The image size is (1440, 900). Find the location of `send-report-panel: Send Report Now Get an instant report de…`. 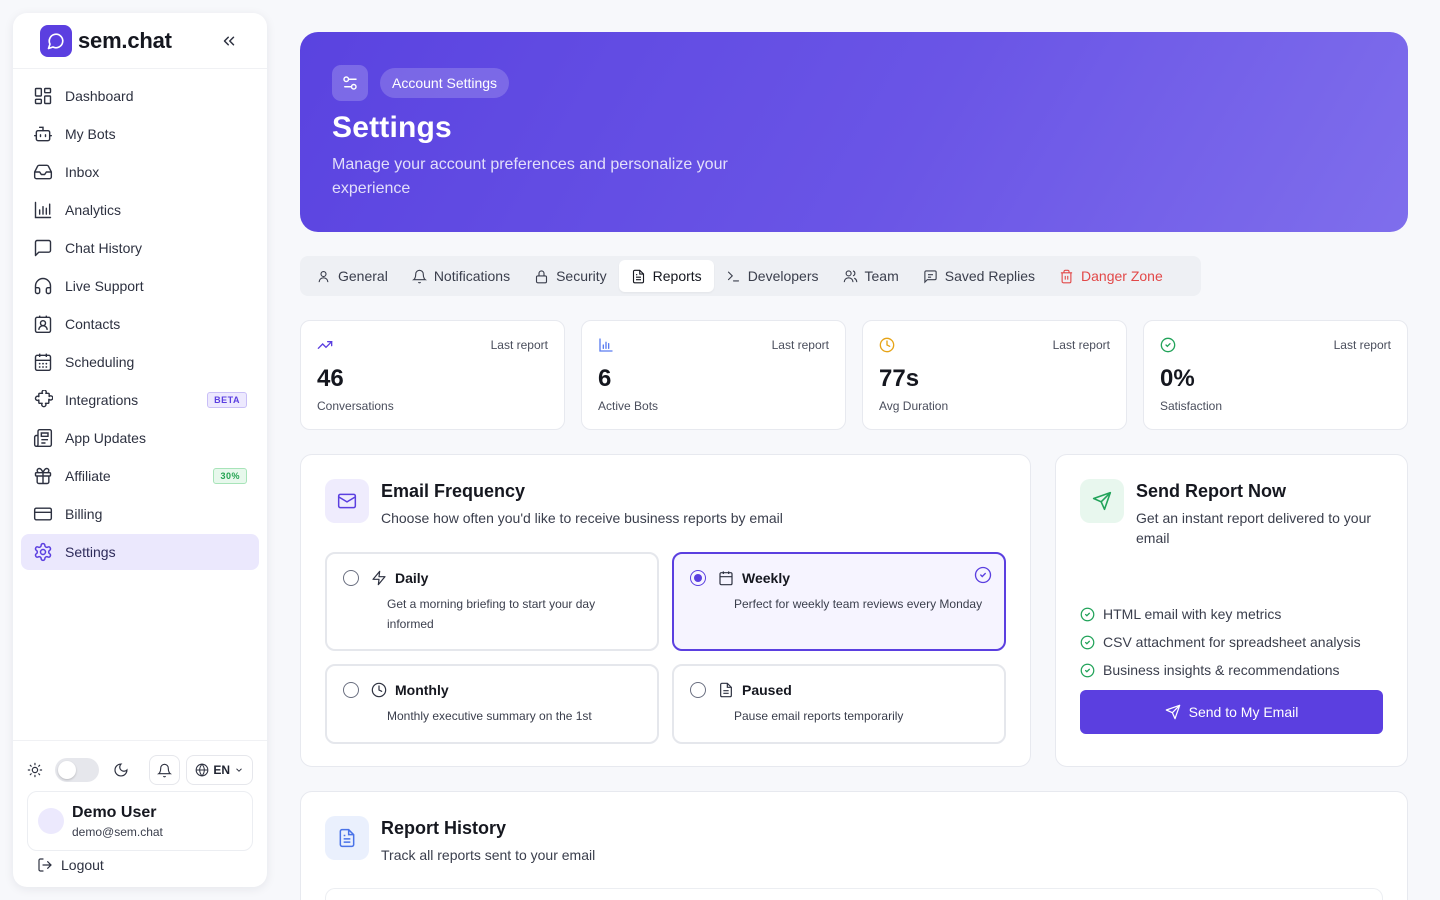

send-report-panel: Send Report Now Get an instant report de… is located at coordinates (1231, 610).